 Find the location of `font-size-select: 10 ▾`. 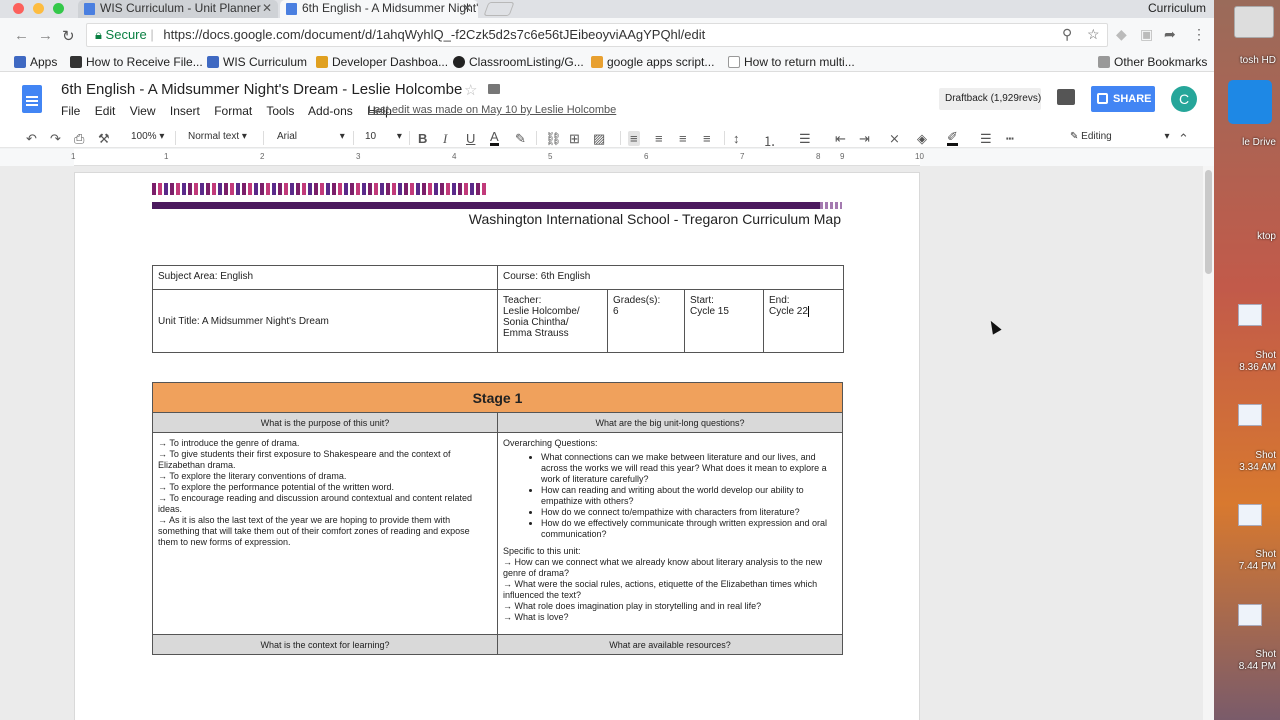

font-size-select: 10 ▾ is located at coordinates (383, 136).